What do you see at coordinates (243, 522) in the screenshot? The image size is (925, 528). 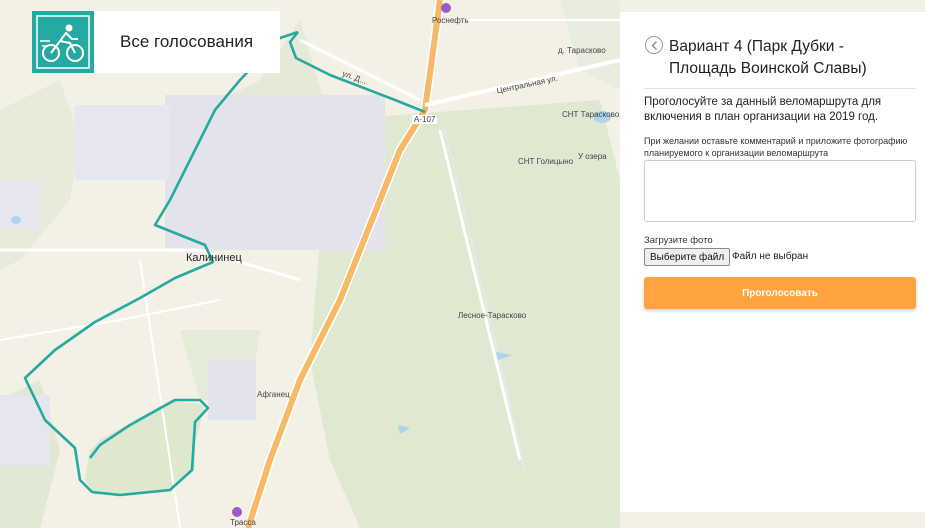 I see `map-label-trassa: Трасса` at bounding box center [243, 522].